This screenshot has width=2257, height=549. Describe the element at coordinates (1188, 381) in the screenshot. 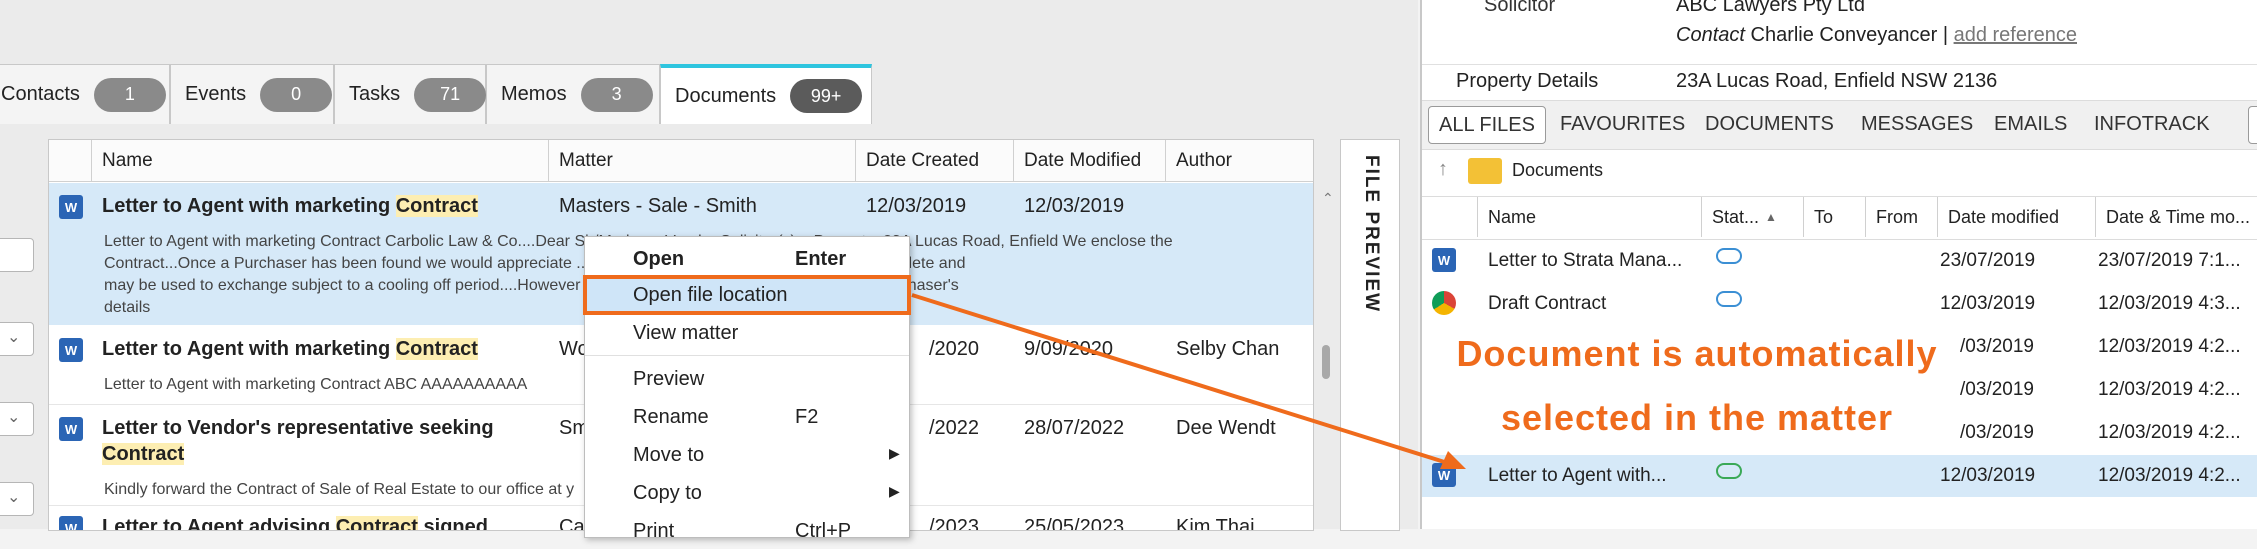

I see `annotation-arrow` at that location.